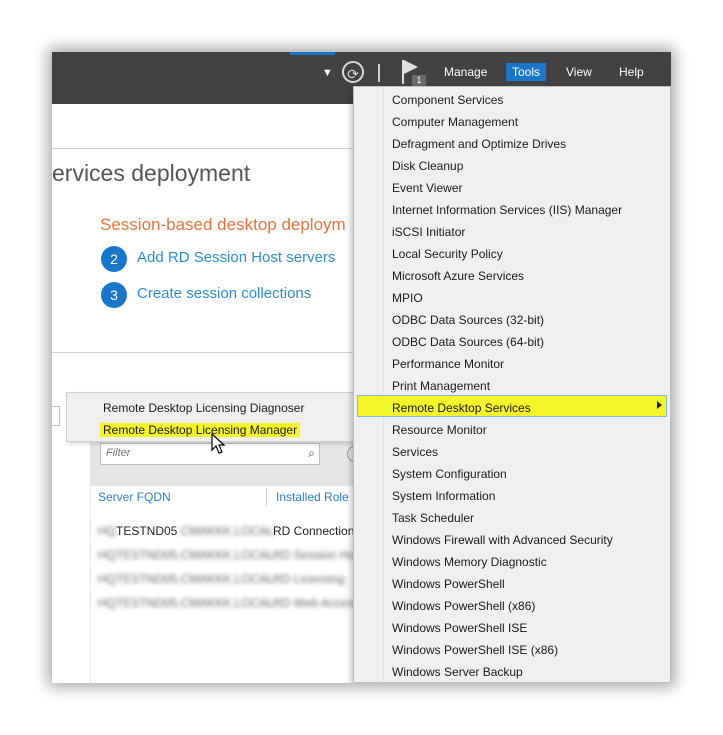 The image size is (723, 735). I want to click on column-header-installed-role: Installed Role S, so click(318, 497).